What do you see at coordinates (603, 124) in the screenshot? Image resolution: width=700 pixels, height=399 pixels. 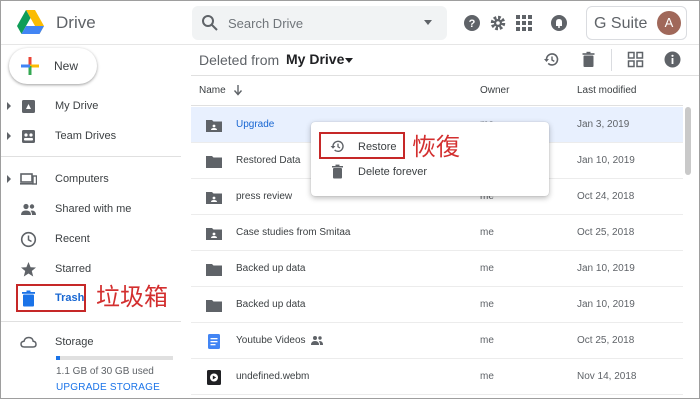 I see `file-last-modified: Jan 3, 2019` at bounding box center [603, 124].